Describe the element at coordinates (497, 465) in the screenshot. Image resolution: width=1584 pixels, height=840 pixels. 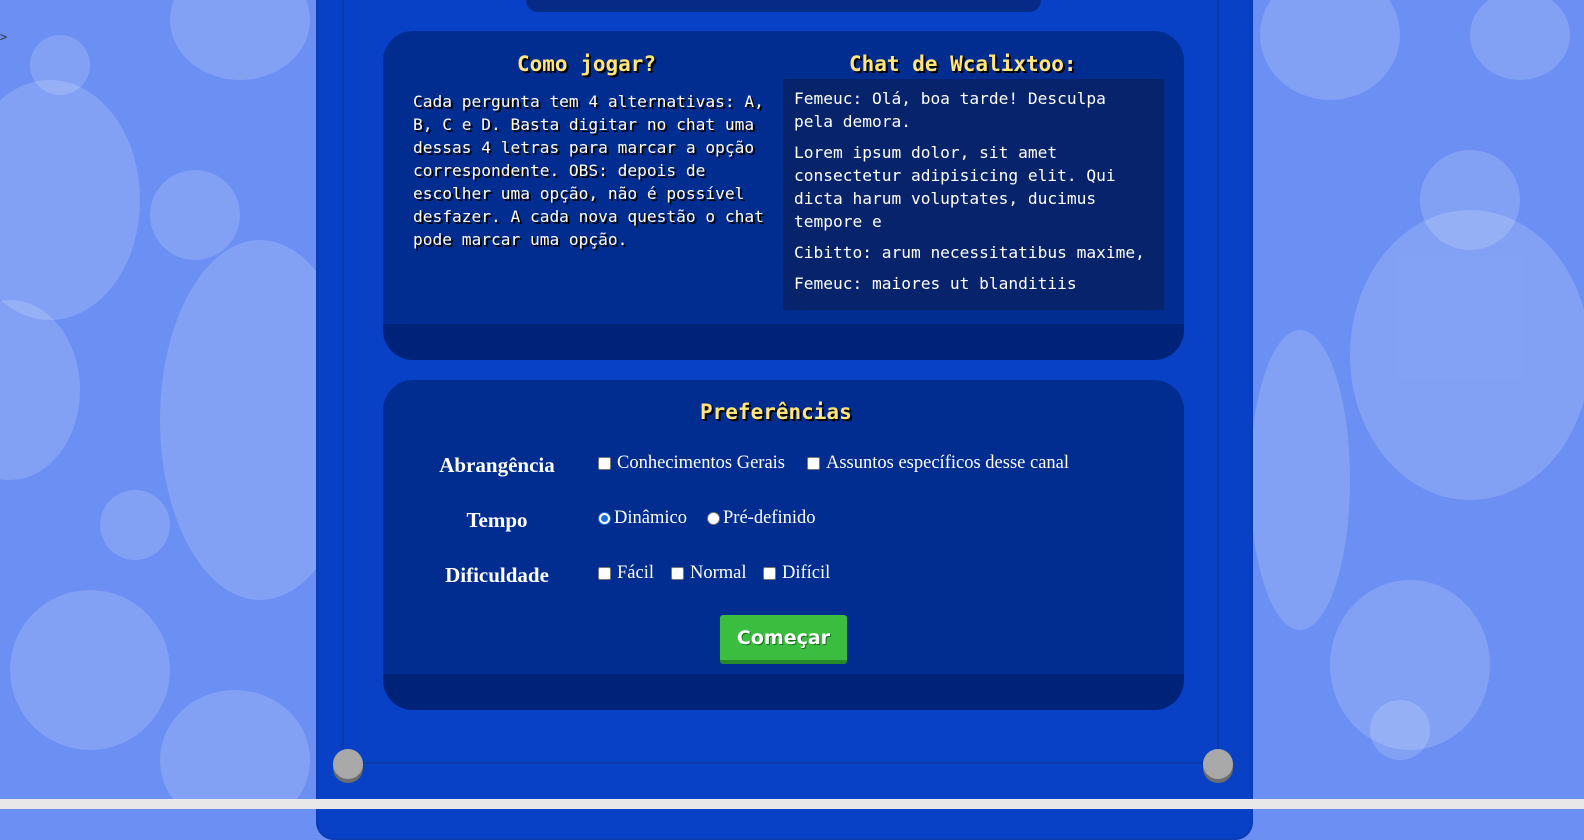
I see `scope-label: Abrangência` at that location.